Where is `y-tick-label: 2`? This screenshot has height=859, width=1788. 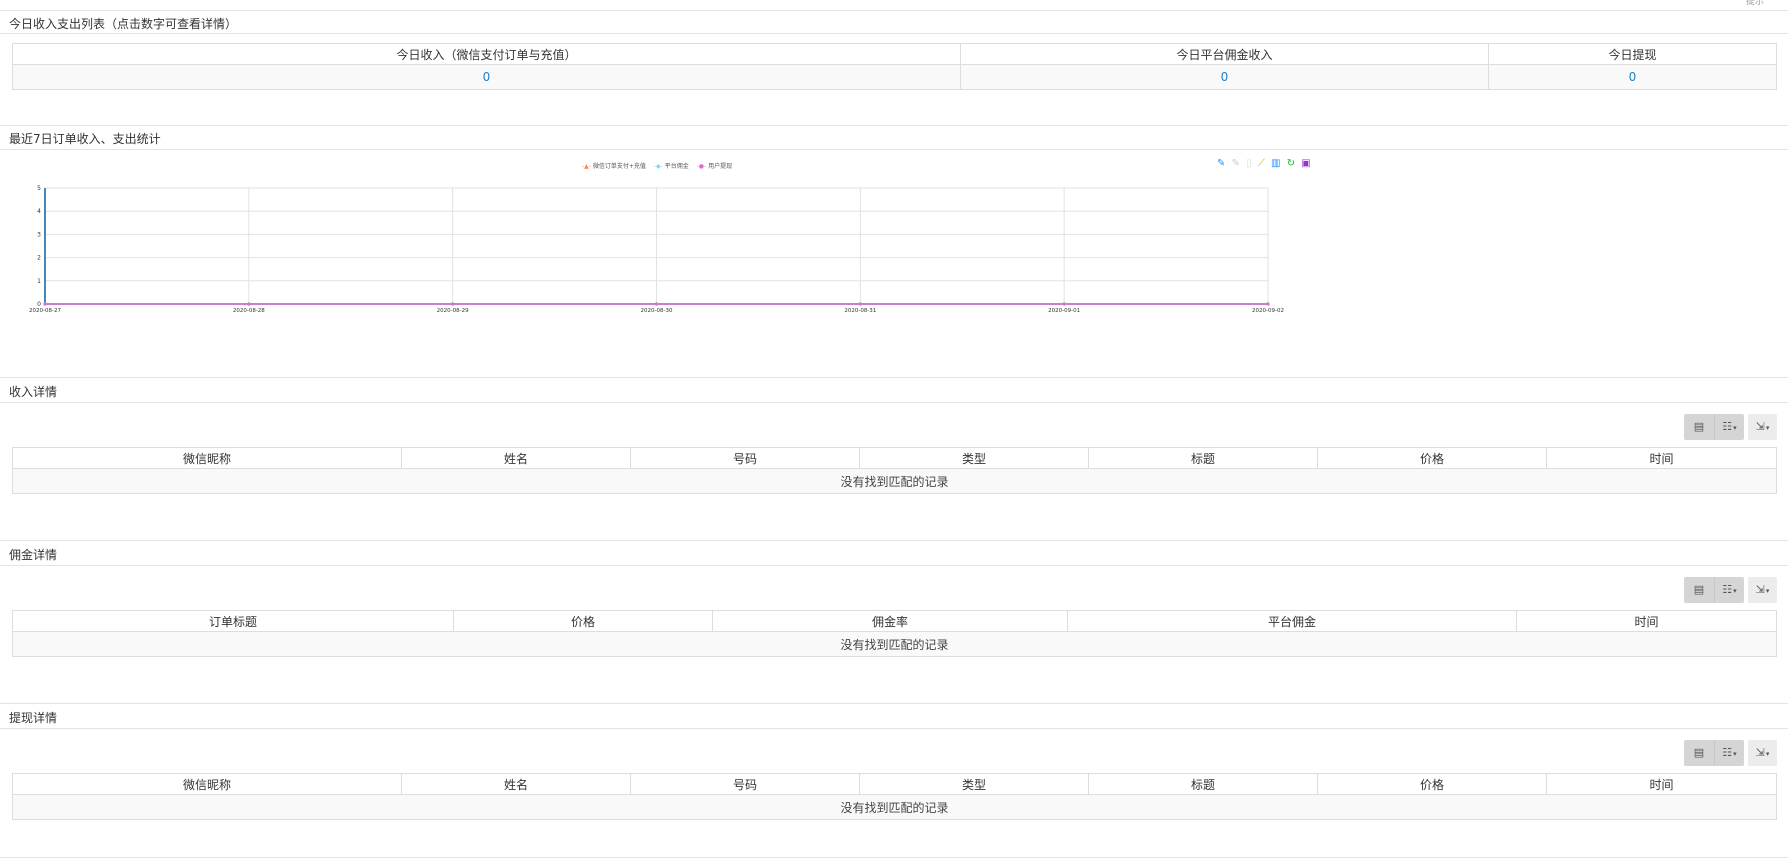
y-tick-label: 2 is located at coordinates (39, 258).